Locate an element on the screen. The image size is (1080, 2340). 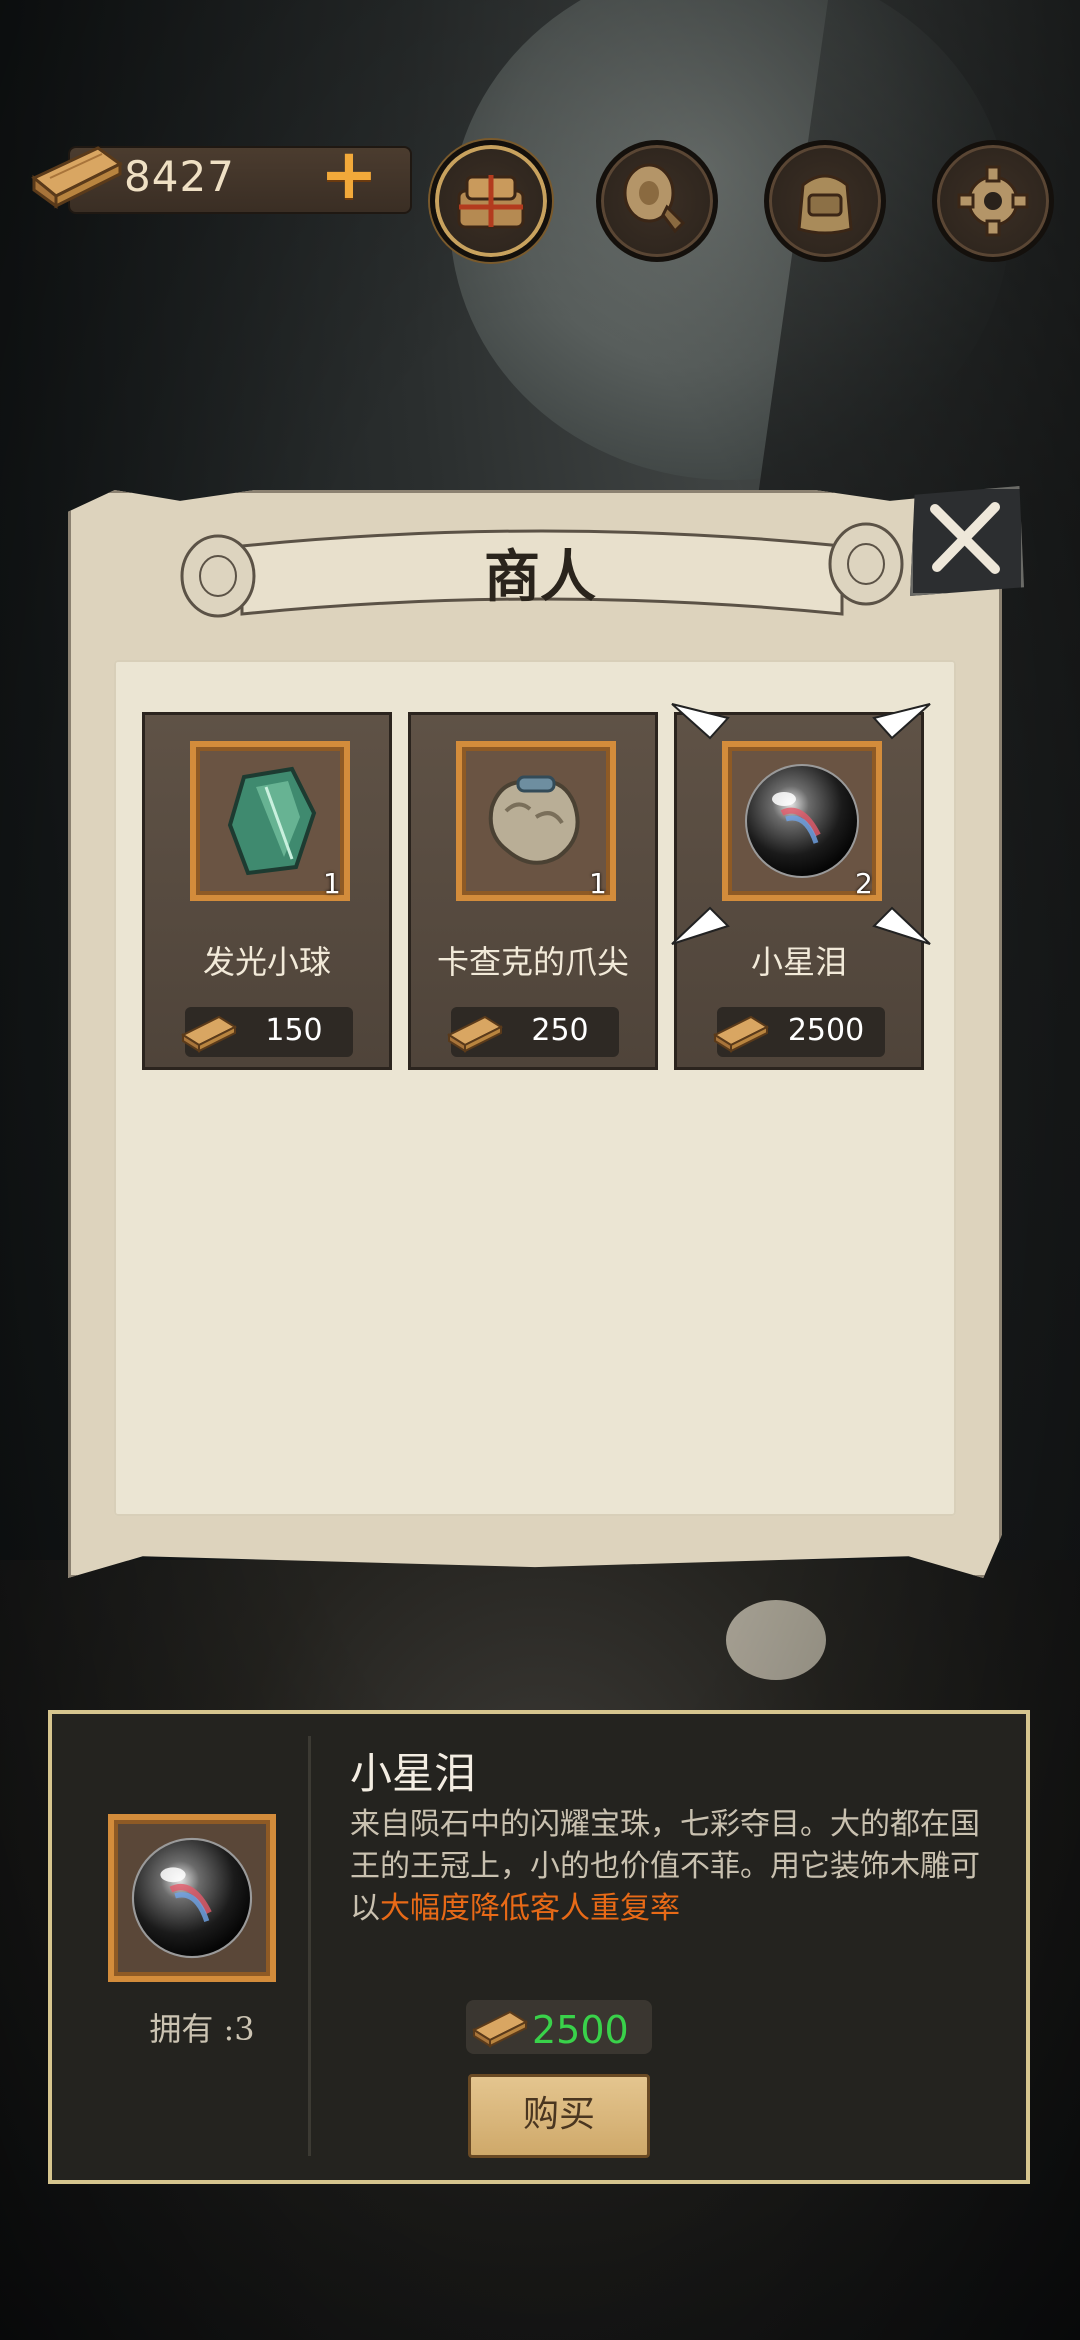
item-price: 250 is located at coordinates (532, 1032).